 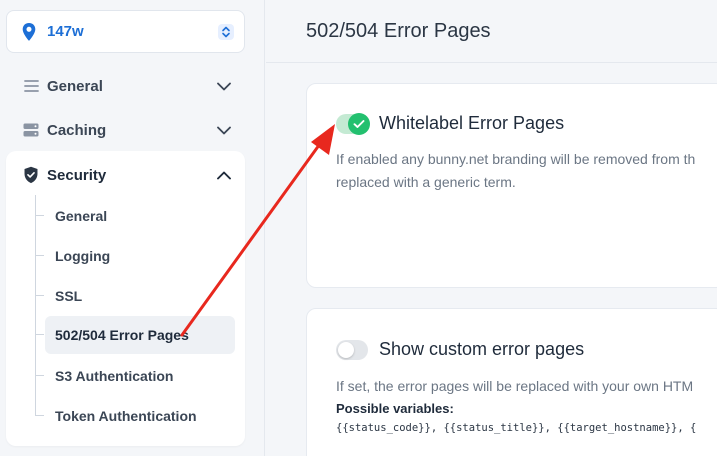 What do you see at coordinates (69, 296) in the screenshot?
I see `sidebar-subitem-label: SSL` at bounding box center [69, 296].